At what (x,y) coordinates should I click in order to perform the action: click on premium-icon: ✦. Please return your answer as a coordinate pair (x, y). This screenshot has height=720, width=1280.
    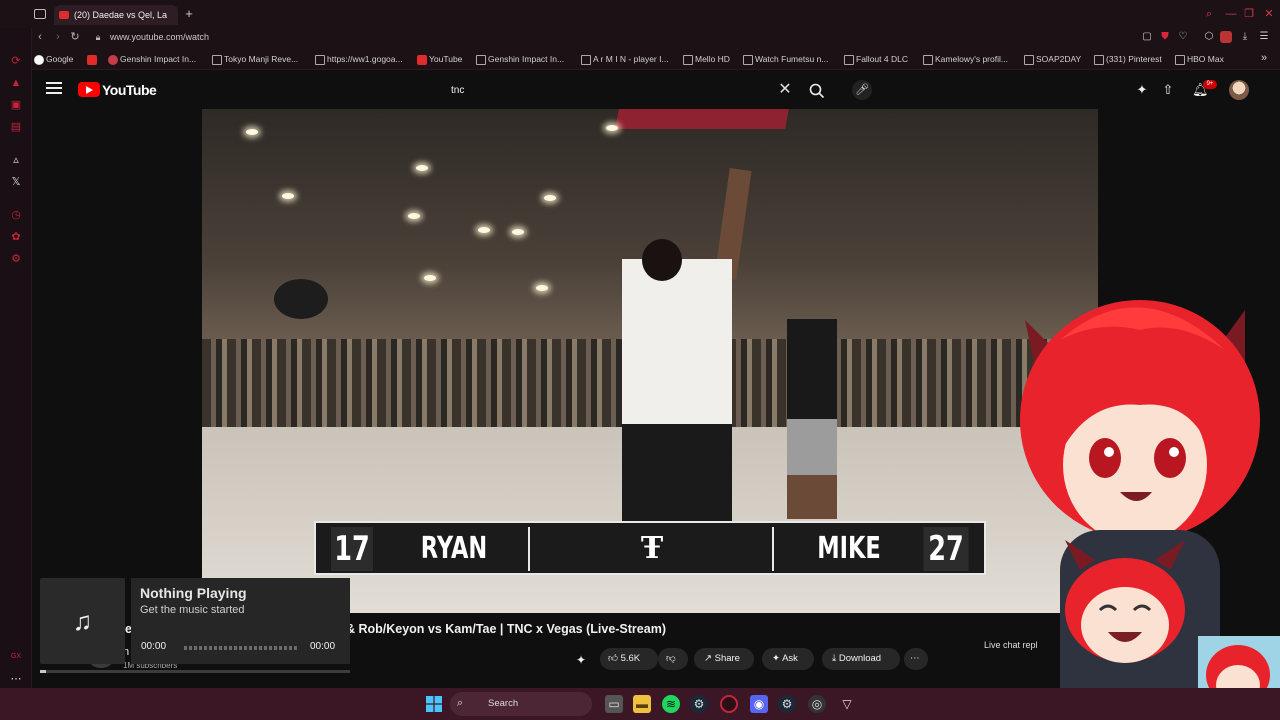
    Looking at the image, I should click on (1142, 90).